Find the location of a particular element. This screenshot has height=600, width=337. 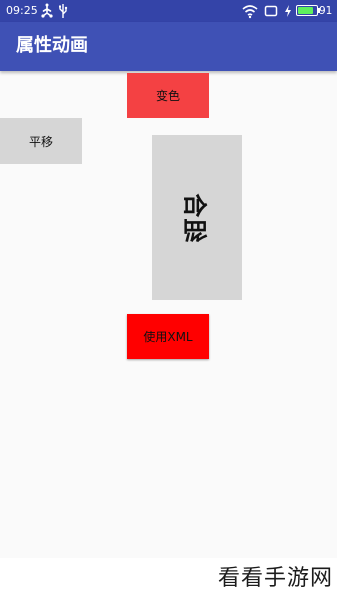

status-bar: 09:25 91 is located at coordinates (168, 11).